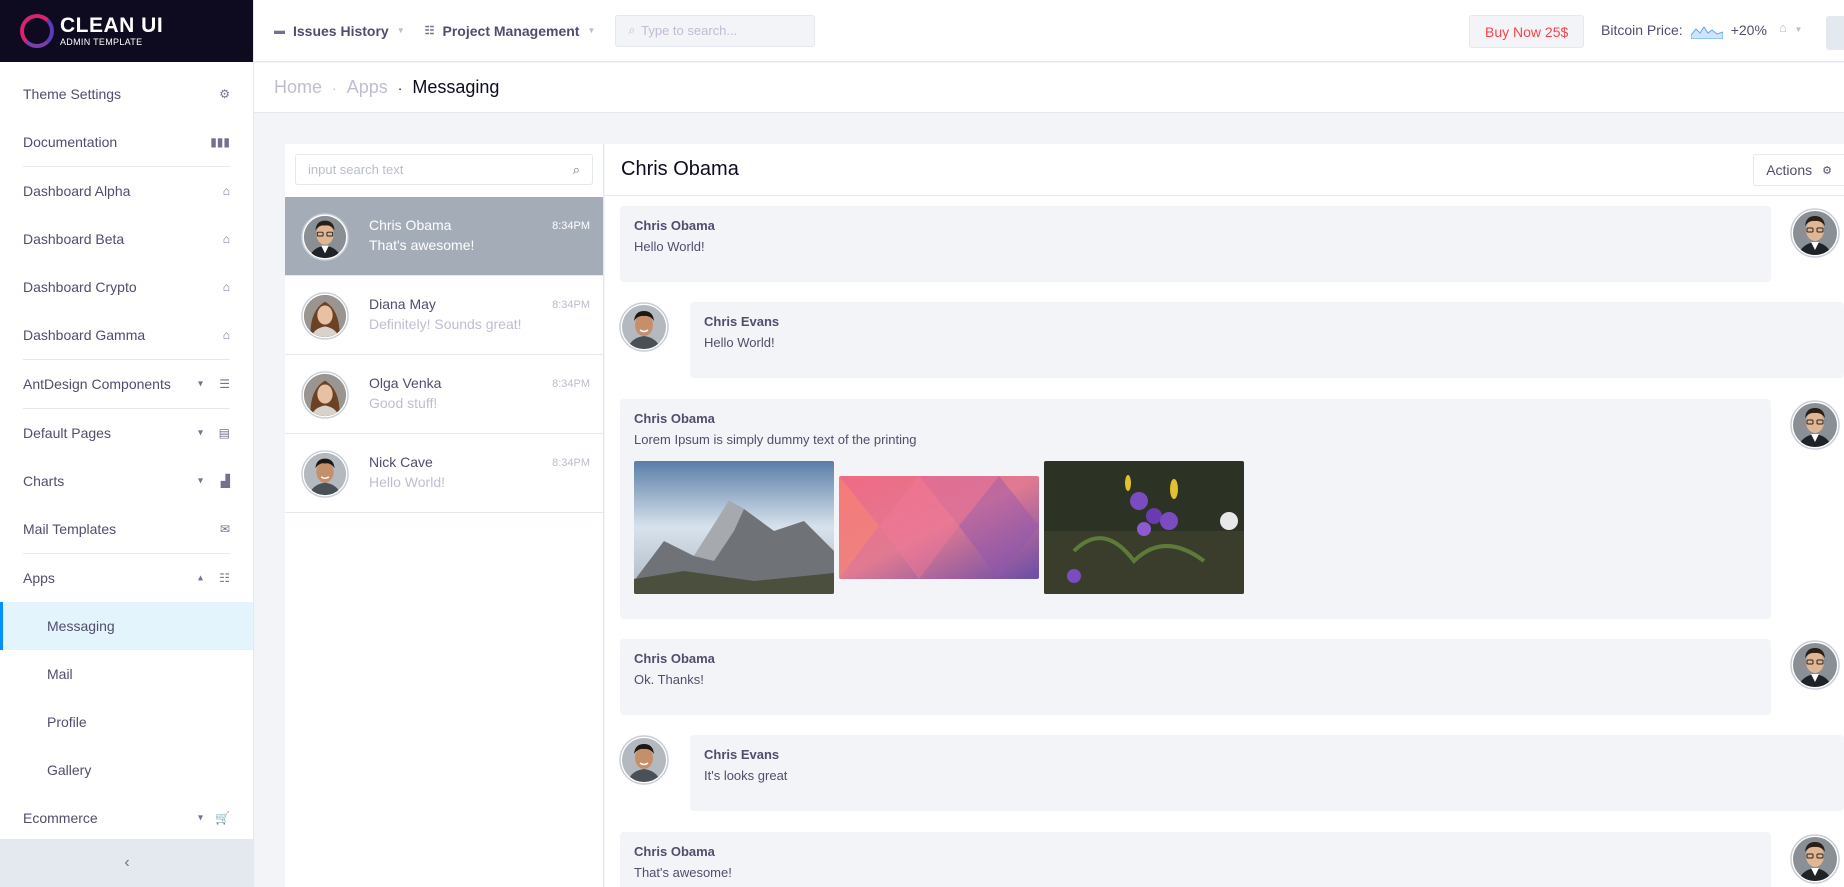 Image resolution: width=1844 pixels, height=887 pixels. I want to click on dialog-preview: Definitely! Sounds great!, so click(445, 324).